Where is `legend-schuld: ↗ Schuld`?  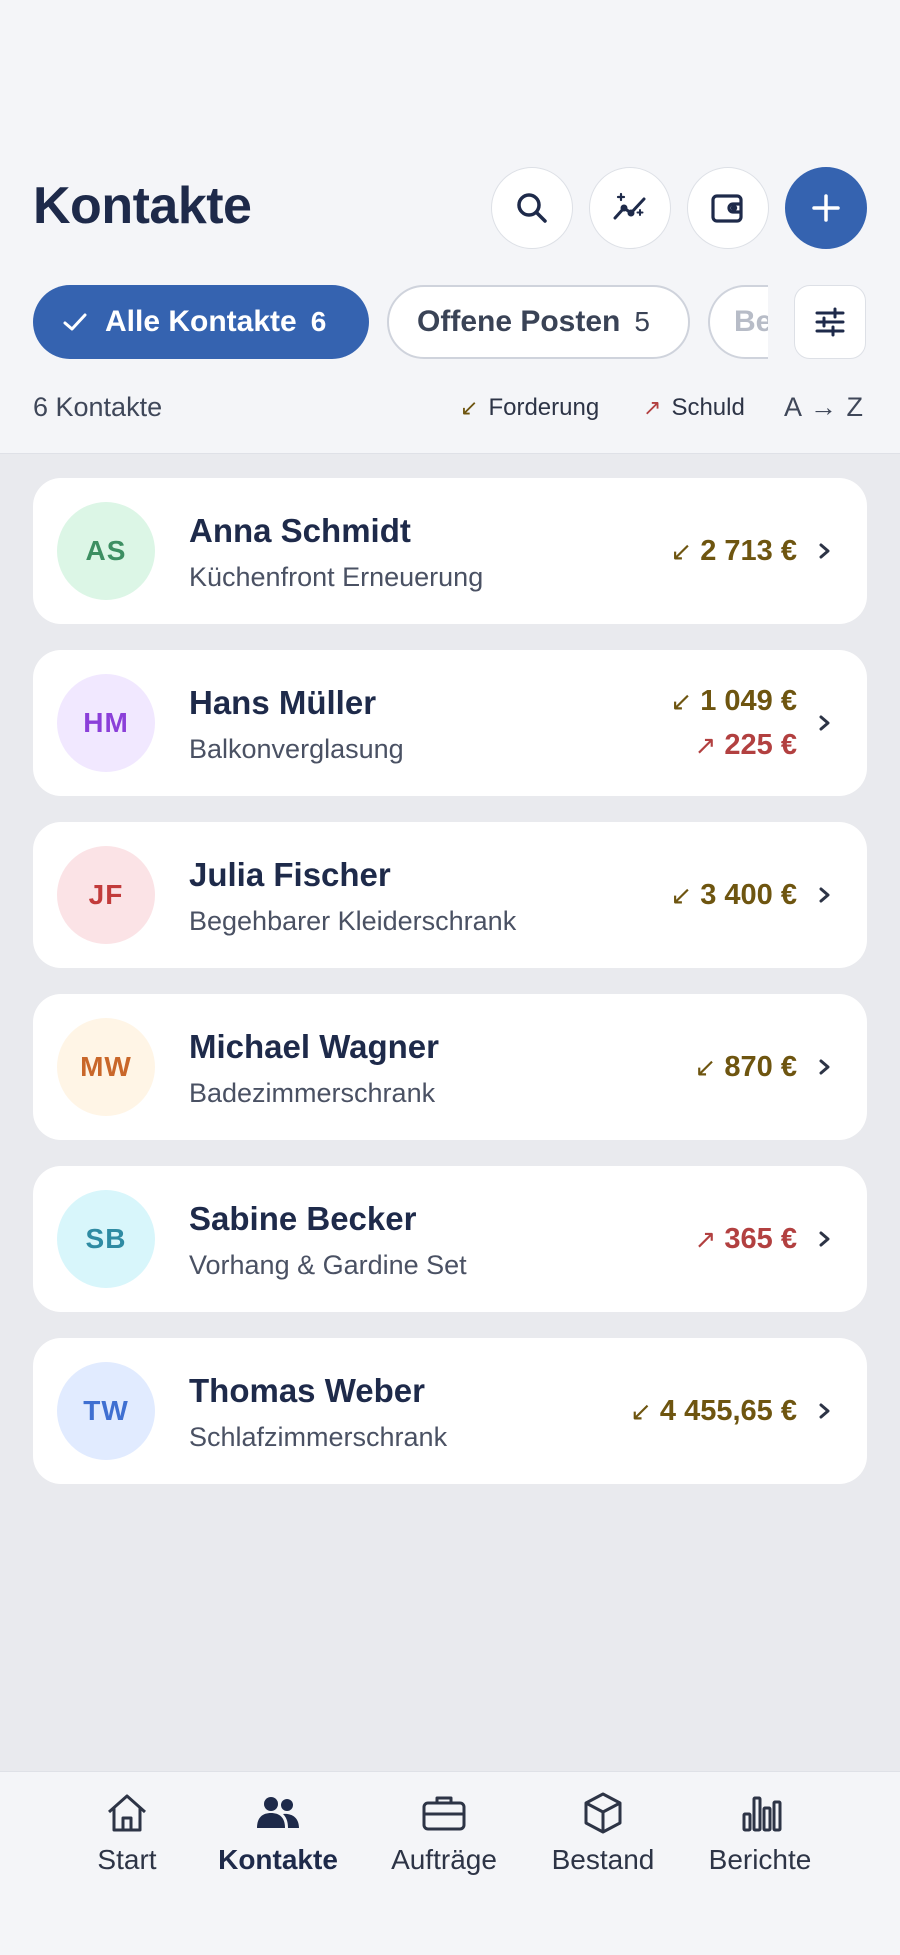
legend-schuld: ↗ Schuld is located at coordinates (694, 408).